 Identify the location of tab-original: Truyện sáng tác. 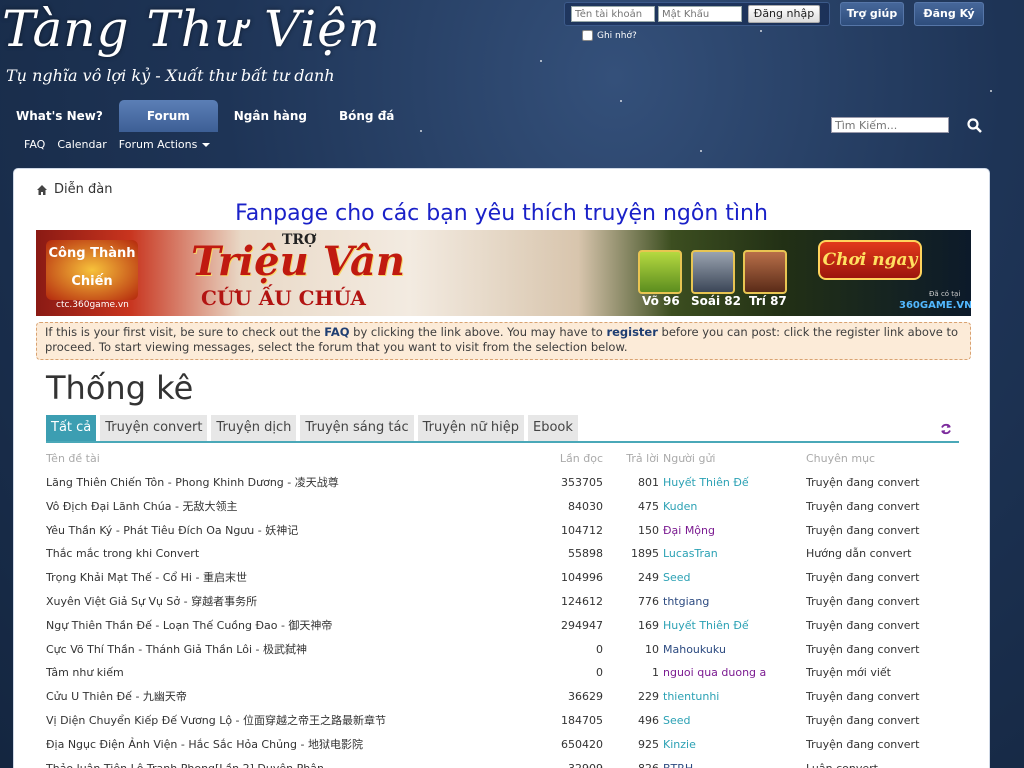
(357, 428).